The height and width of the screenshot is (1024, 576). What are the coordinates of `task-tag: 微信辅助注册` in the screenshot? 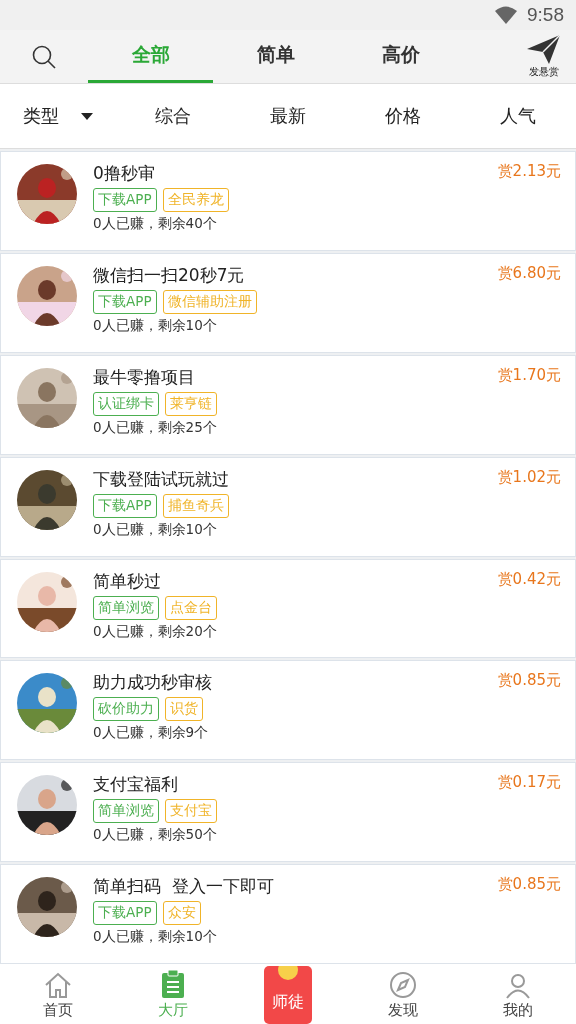 It's located at (209, 301).